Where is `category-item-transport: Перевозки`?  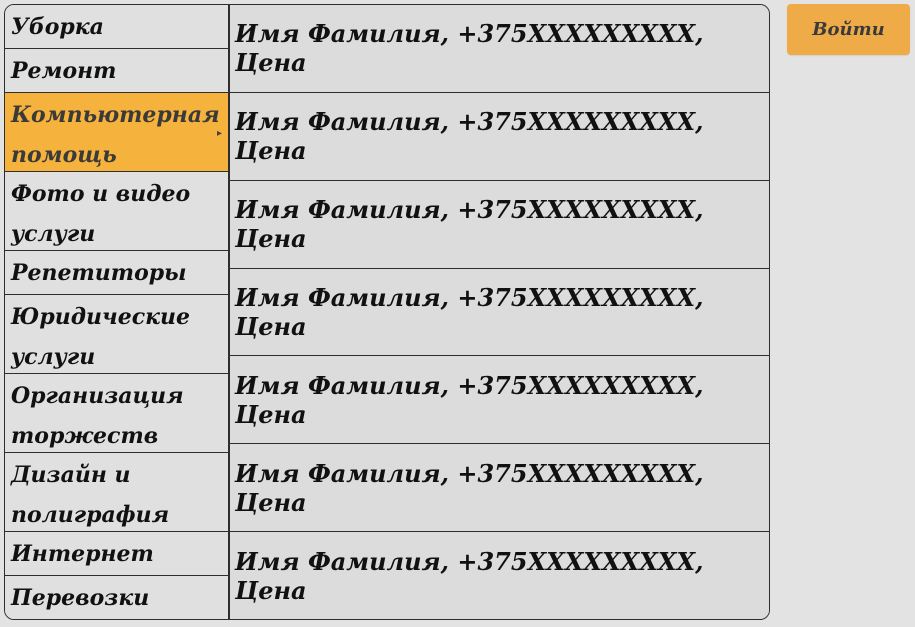 category-item-transport: Перевозки is located at coordinates (116, 597).